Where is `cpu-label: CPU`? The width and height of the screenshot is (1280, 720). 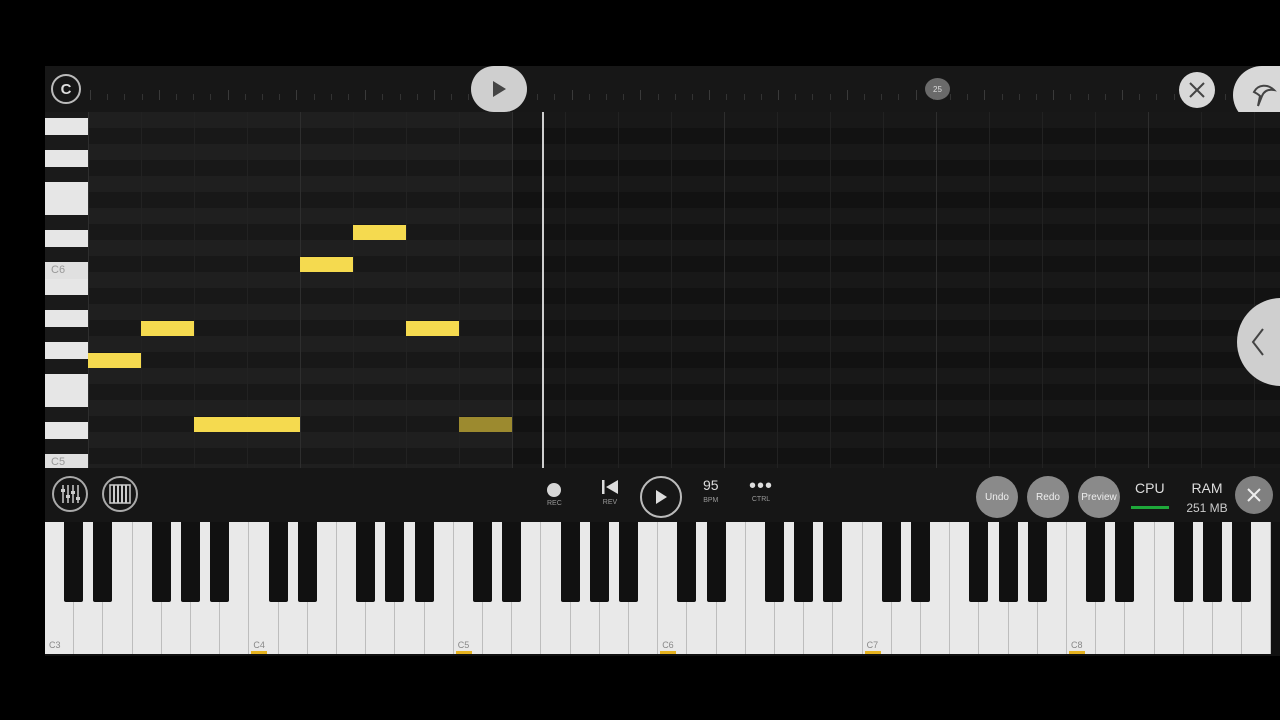
cpu-label: CPU is located at coordinates (1150, 488).